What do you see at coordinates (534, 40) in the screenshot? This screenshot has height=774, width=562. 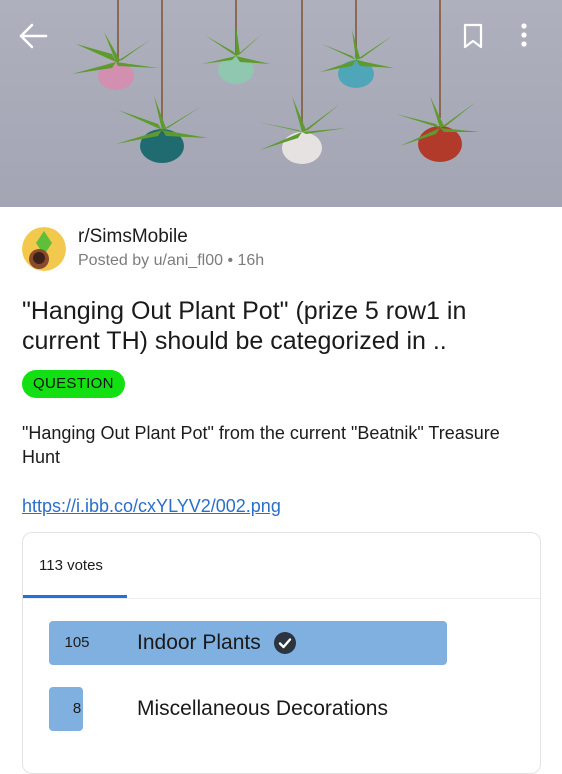 I see `more-options-button` at bounding box center [534, 40].